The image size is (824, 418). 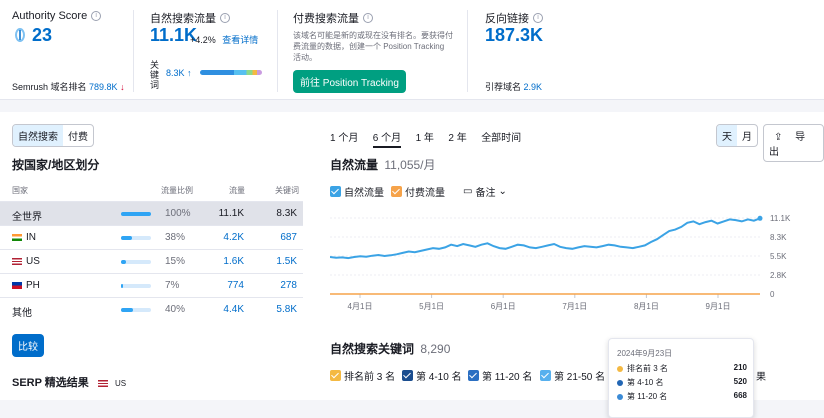 What do you see at coordinates (24, 237) in the screenshot?
I see `country-cell: IN` at bounding box center [24, 237].